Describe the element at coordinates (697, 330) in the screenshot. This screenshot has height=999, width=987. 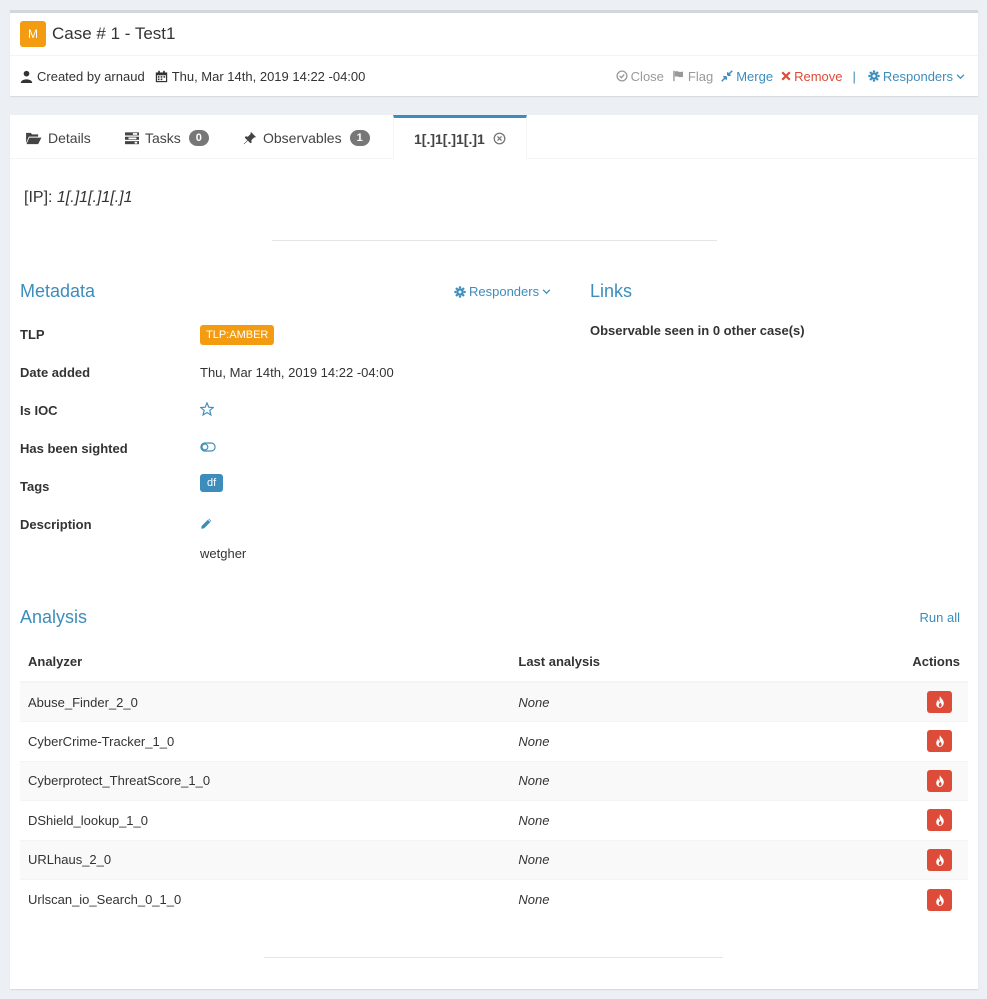
I see `links-text: Observable seen in 0 other case(s)` at that location.